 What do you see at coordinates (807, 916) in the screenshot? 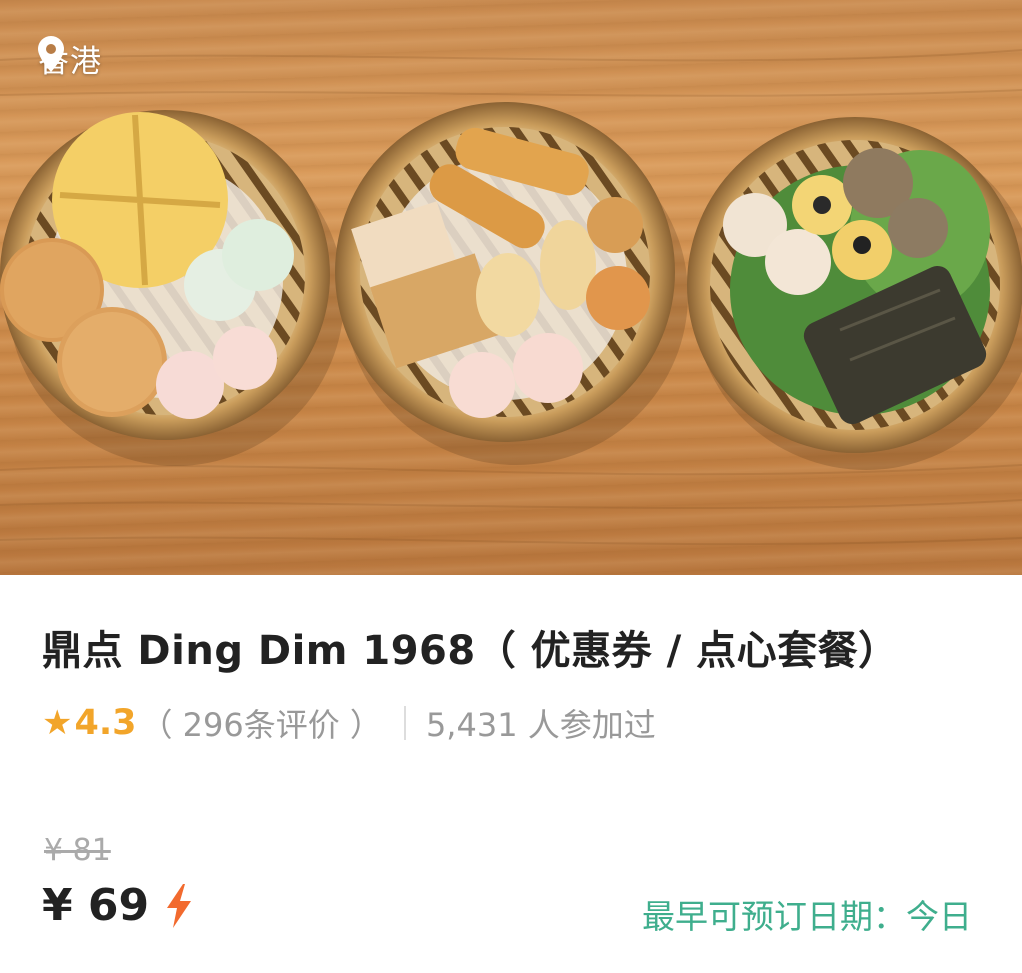
I see `earliest-booking-date: 最早可预订日期：今日` at bounding box center [807, 916].